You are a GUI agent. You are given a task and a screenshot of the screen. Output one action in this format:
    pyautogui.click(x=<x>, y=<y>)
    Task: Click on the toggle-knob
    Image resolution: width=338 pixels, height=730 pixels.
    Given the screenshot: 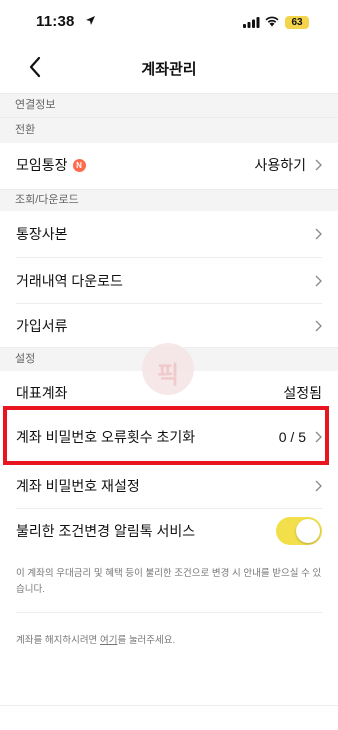 What is the action you would take?
    pyautogui.click(x=308, y=531)
    